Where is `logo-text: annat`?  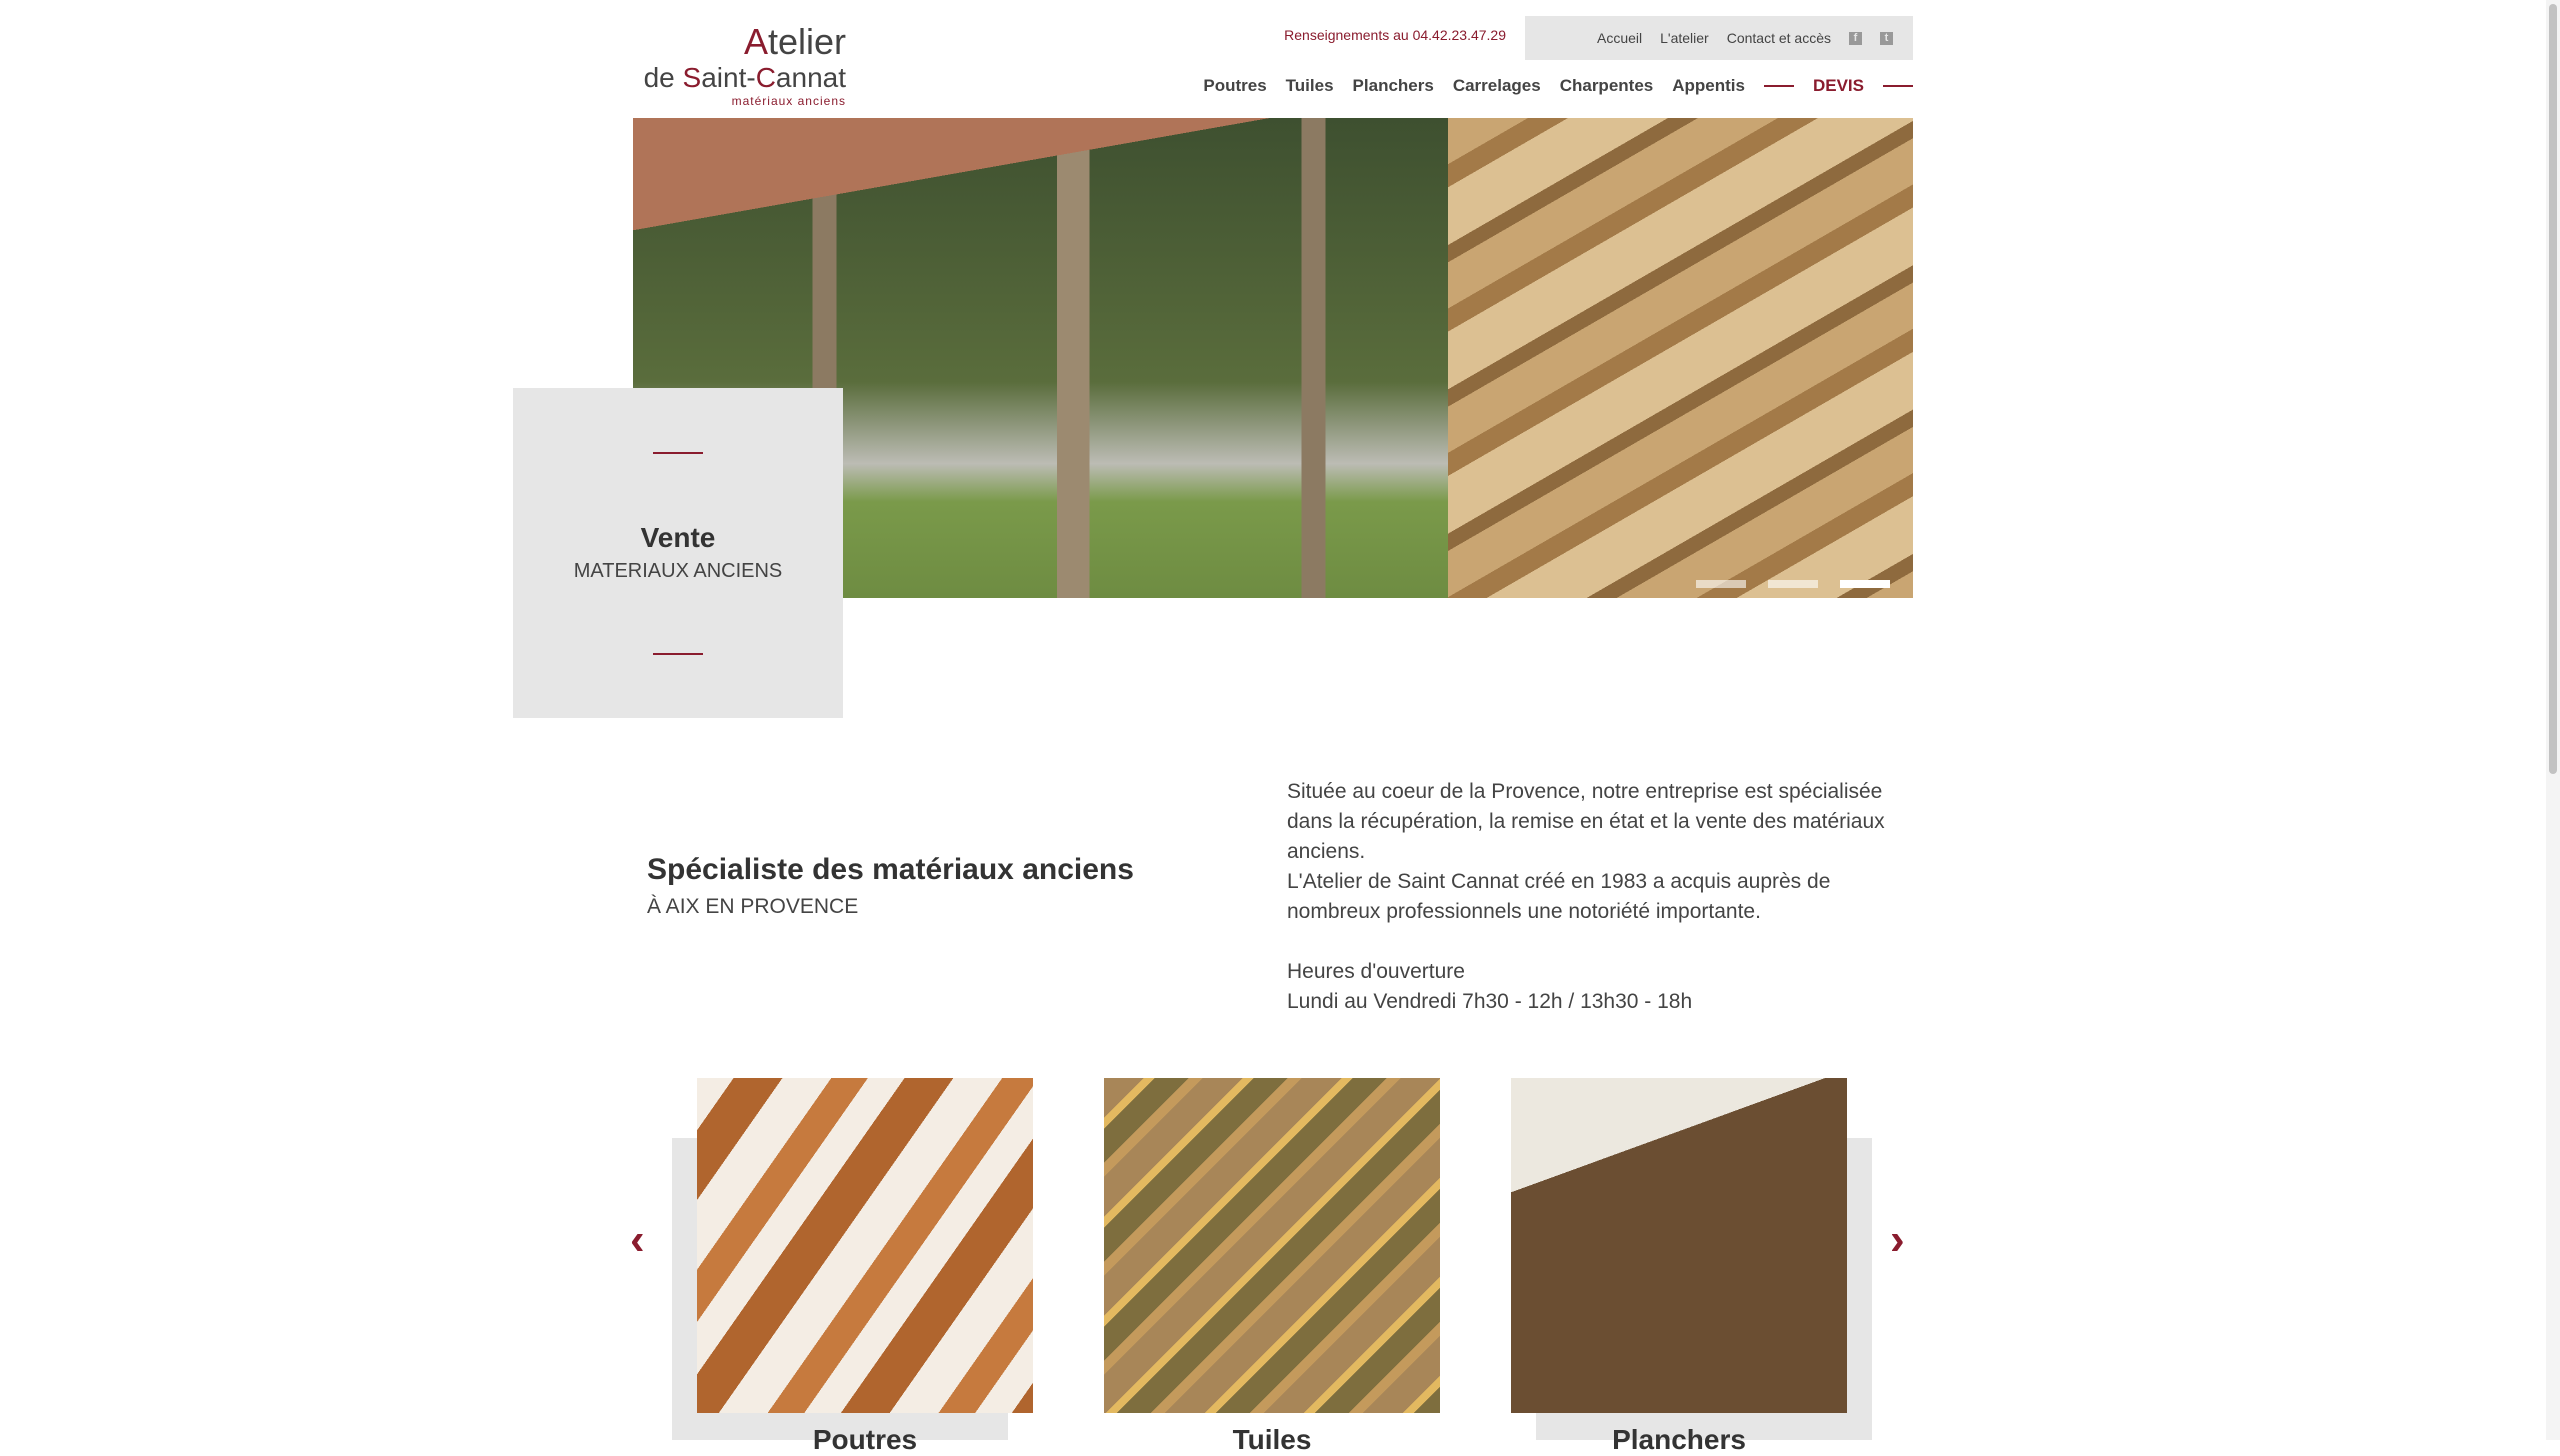
logo-text: annat is located at coordinates (810, 77).